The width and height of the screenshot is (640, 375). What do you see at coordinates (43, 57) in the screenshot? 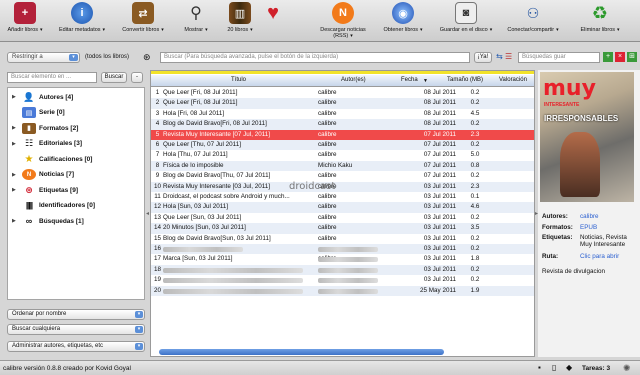
I see `restrict-select: Restringir a ▾` at bounding box center [43, 57].